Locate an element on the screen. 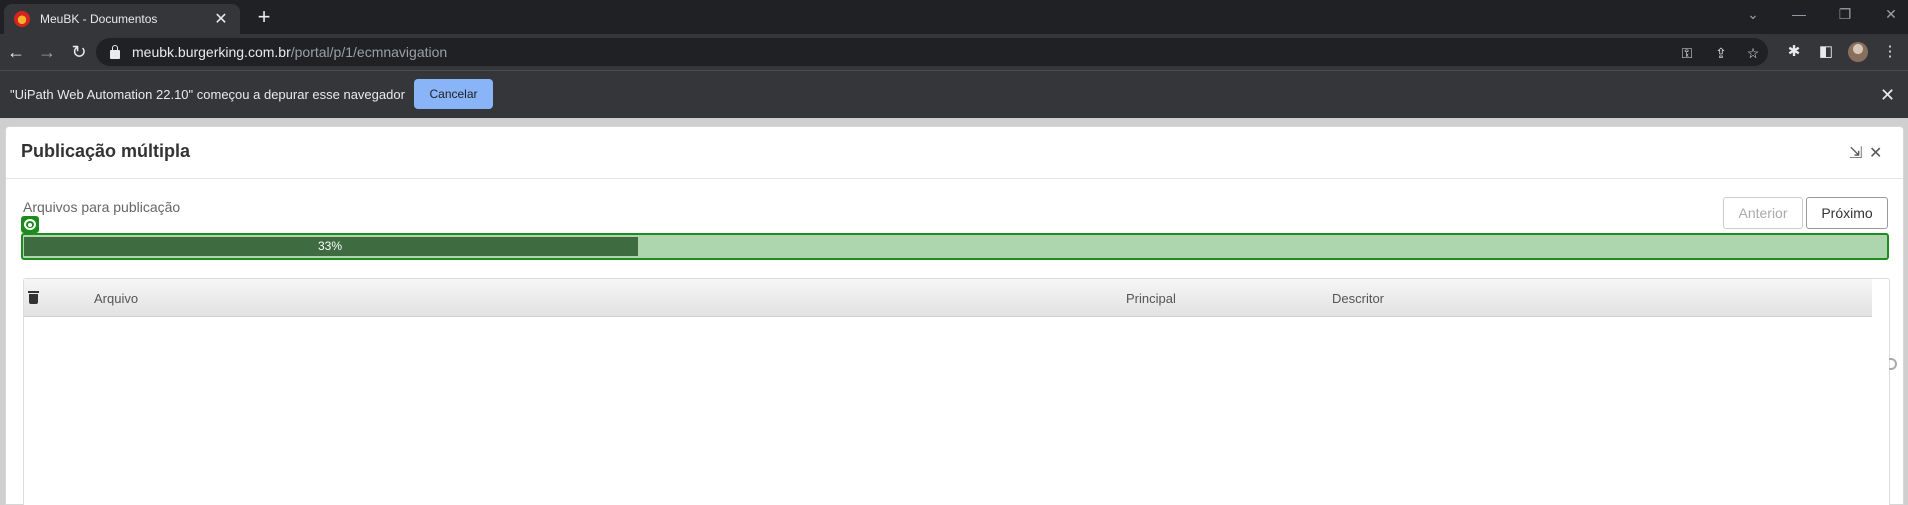 The width and height of the screenshot is (1908, 505). step-target-icon is located at coordinates (30, 224).